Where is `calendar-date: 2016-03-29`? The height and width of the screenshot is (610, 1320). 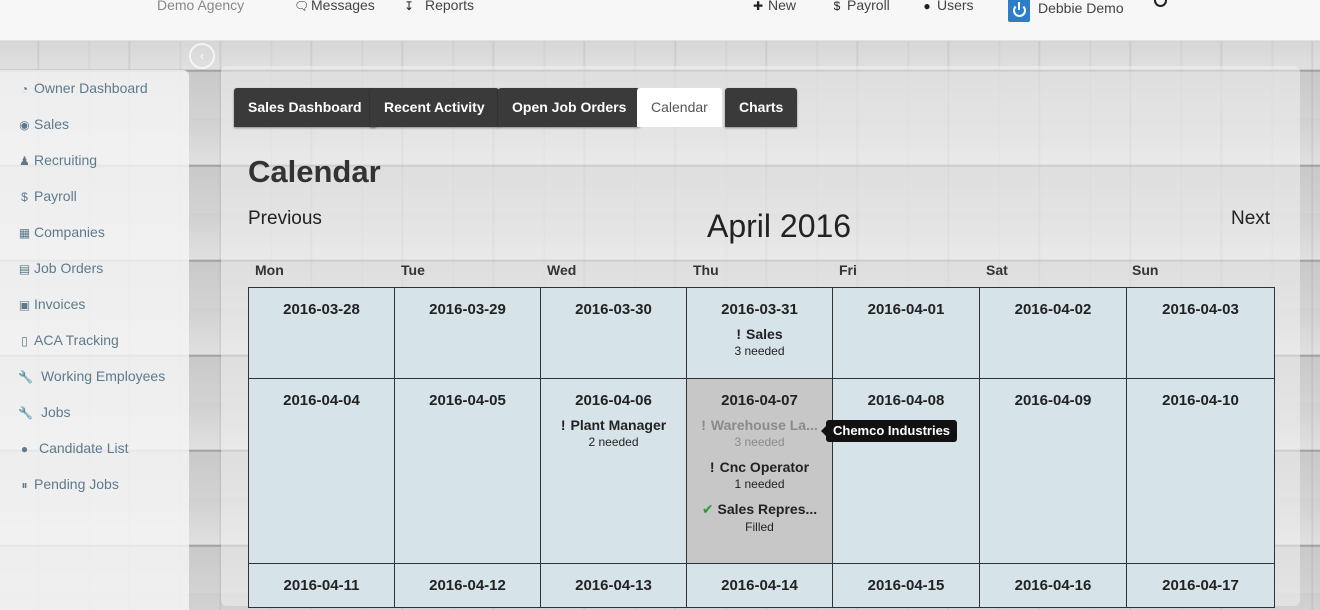
calendar-date: 2016-03-29 is located at coordinates (467, 309).